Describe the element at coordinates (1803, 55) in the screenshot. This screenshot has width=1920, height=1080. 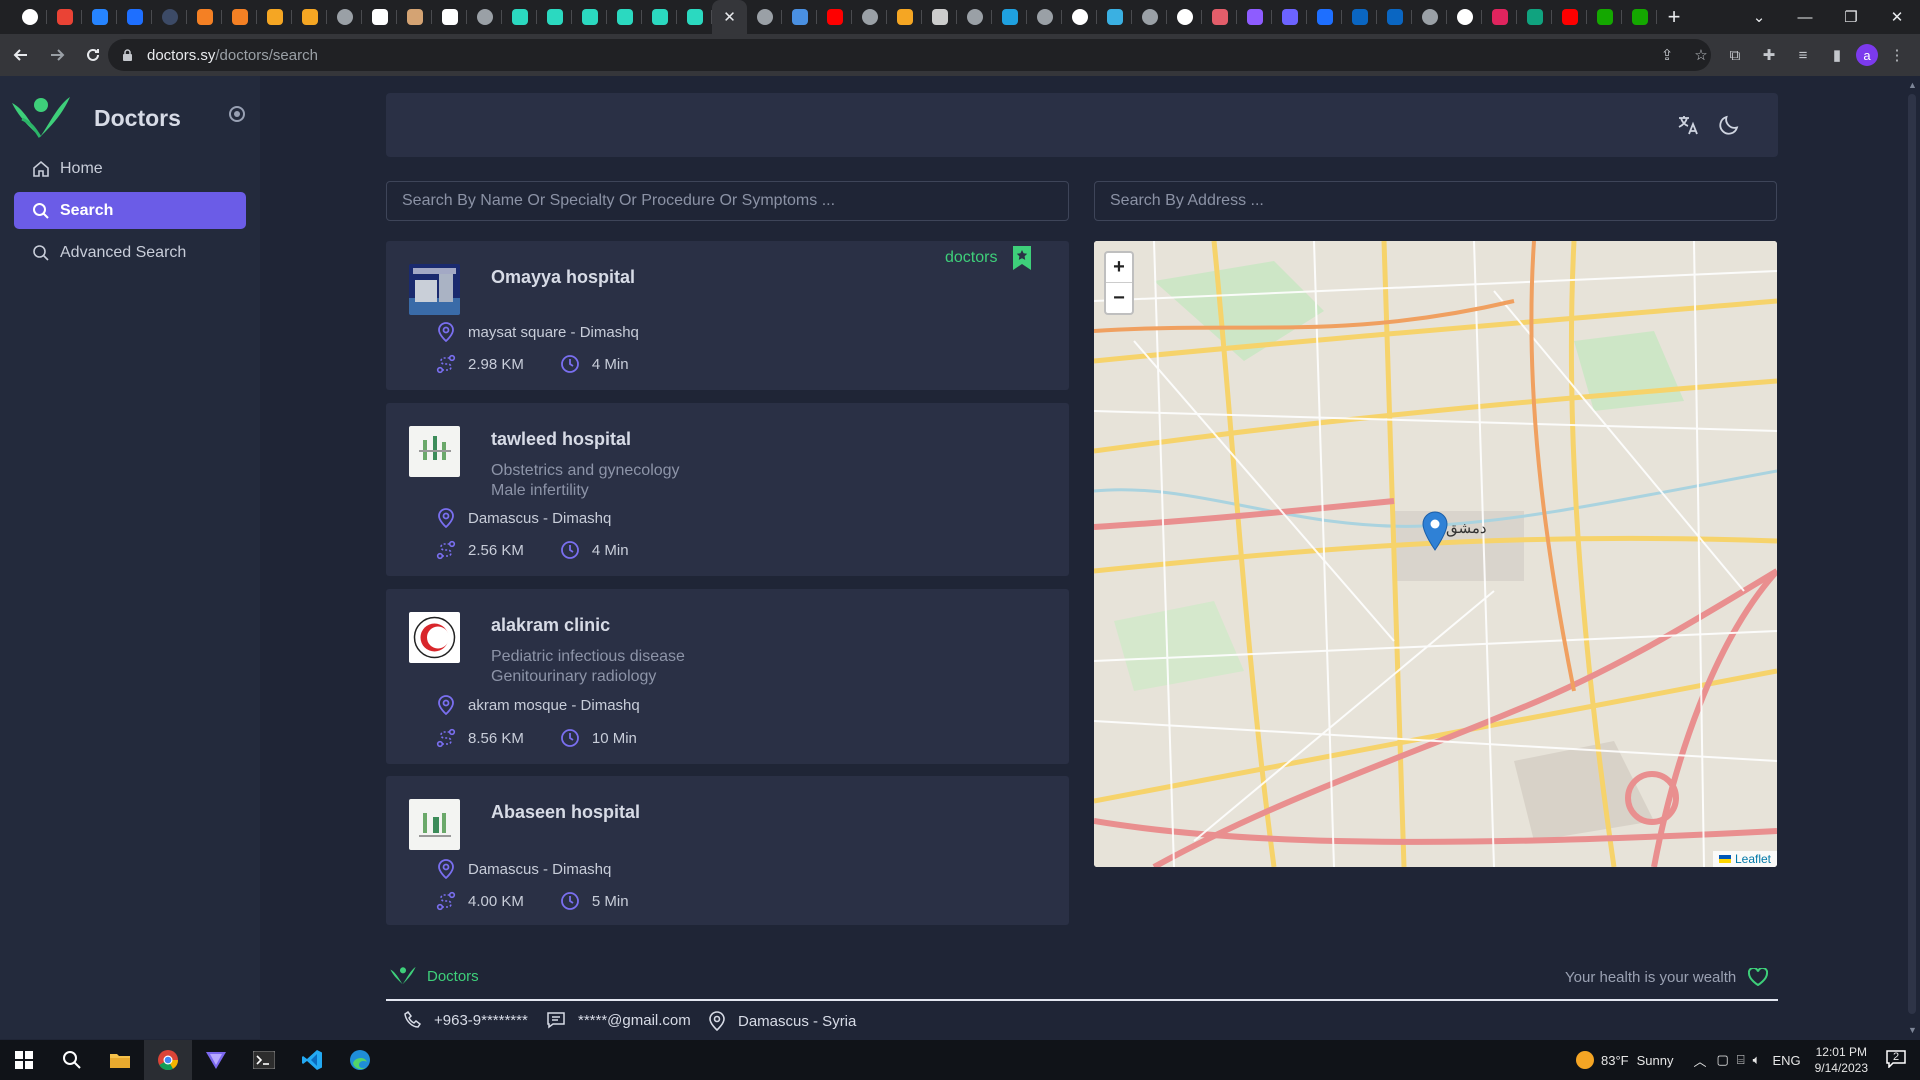
I see `media-icon: ≡` at that location.